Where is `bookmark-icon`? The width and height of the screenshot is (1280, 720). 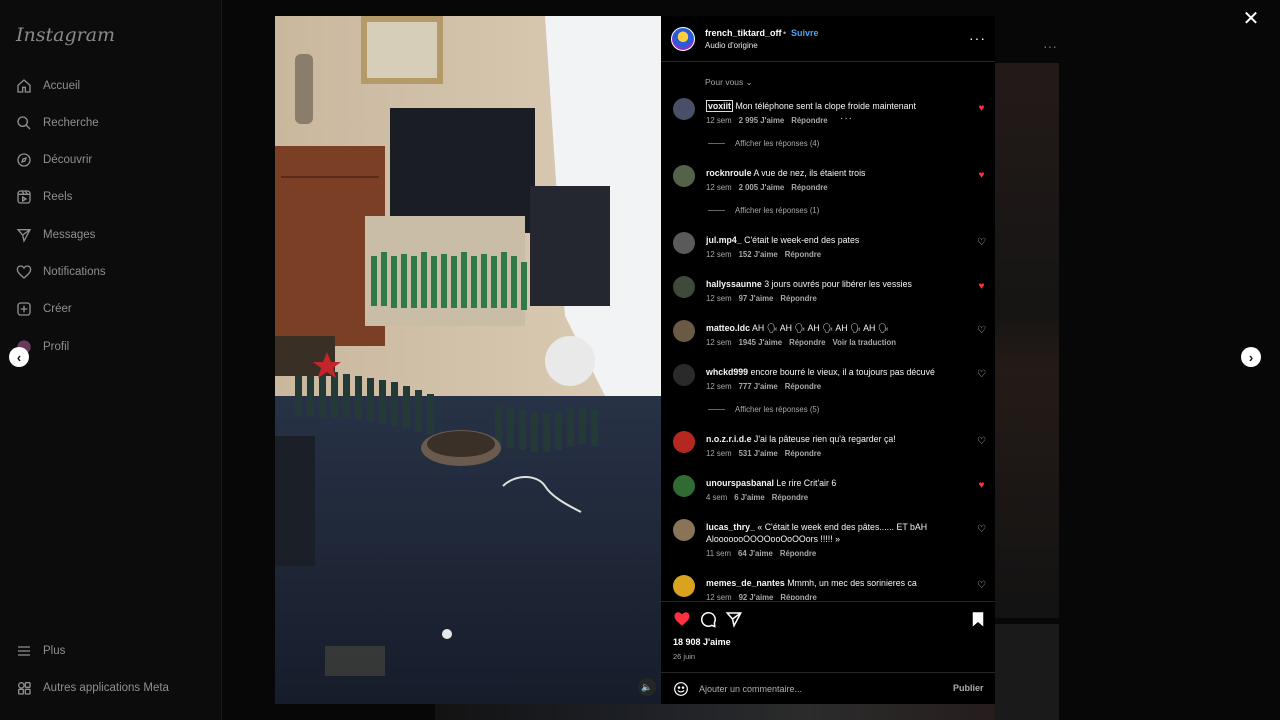 bookmark-icon is located at coordinates (978, 619).